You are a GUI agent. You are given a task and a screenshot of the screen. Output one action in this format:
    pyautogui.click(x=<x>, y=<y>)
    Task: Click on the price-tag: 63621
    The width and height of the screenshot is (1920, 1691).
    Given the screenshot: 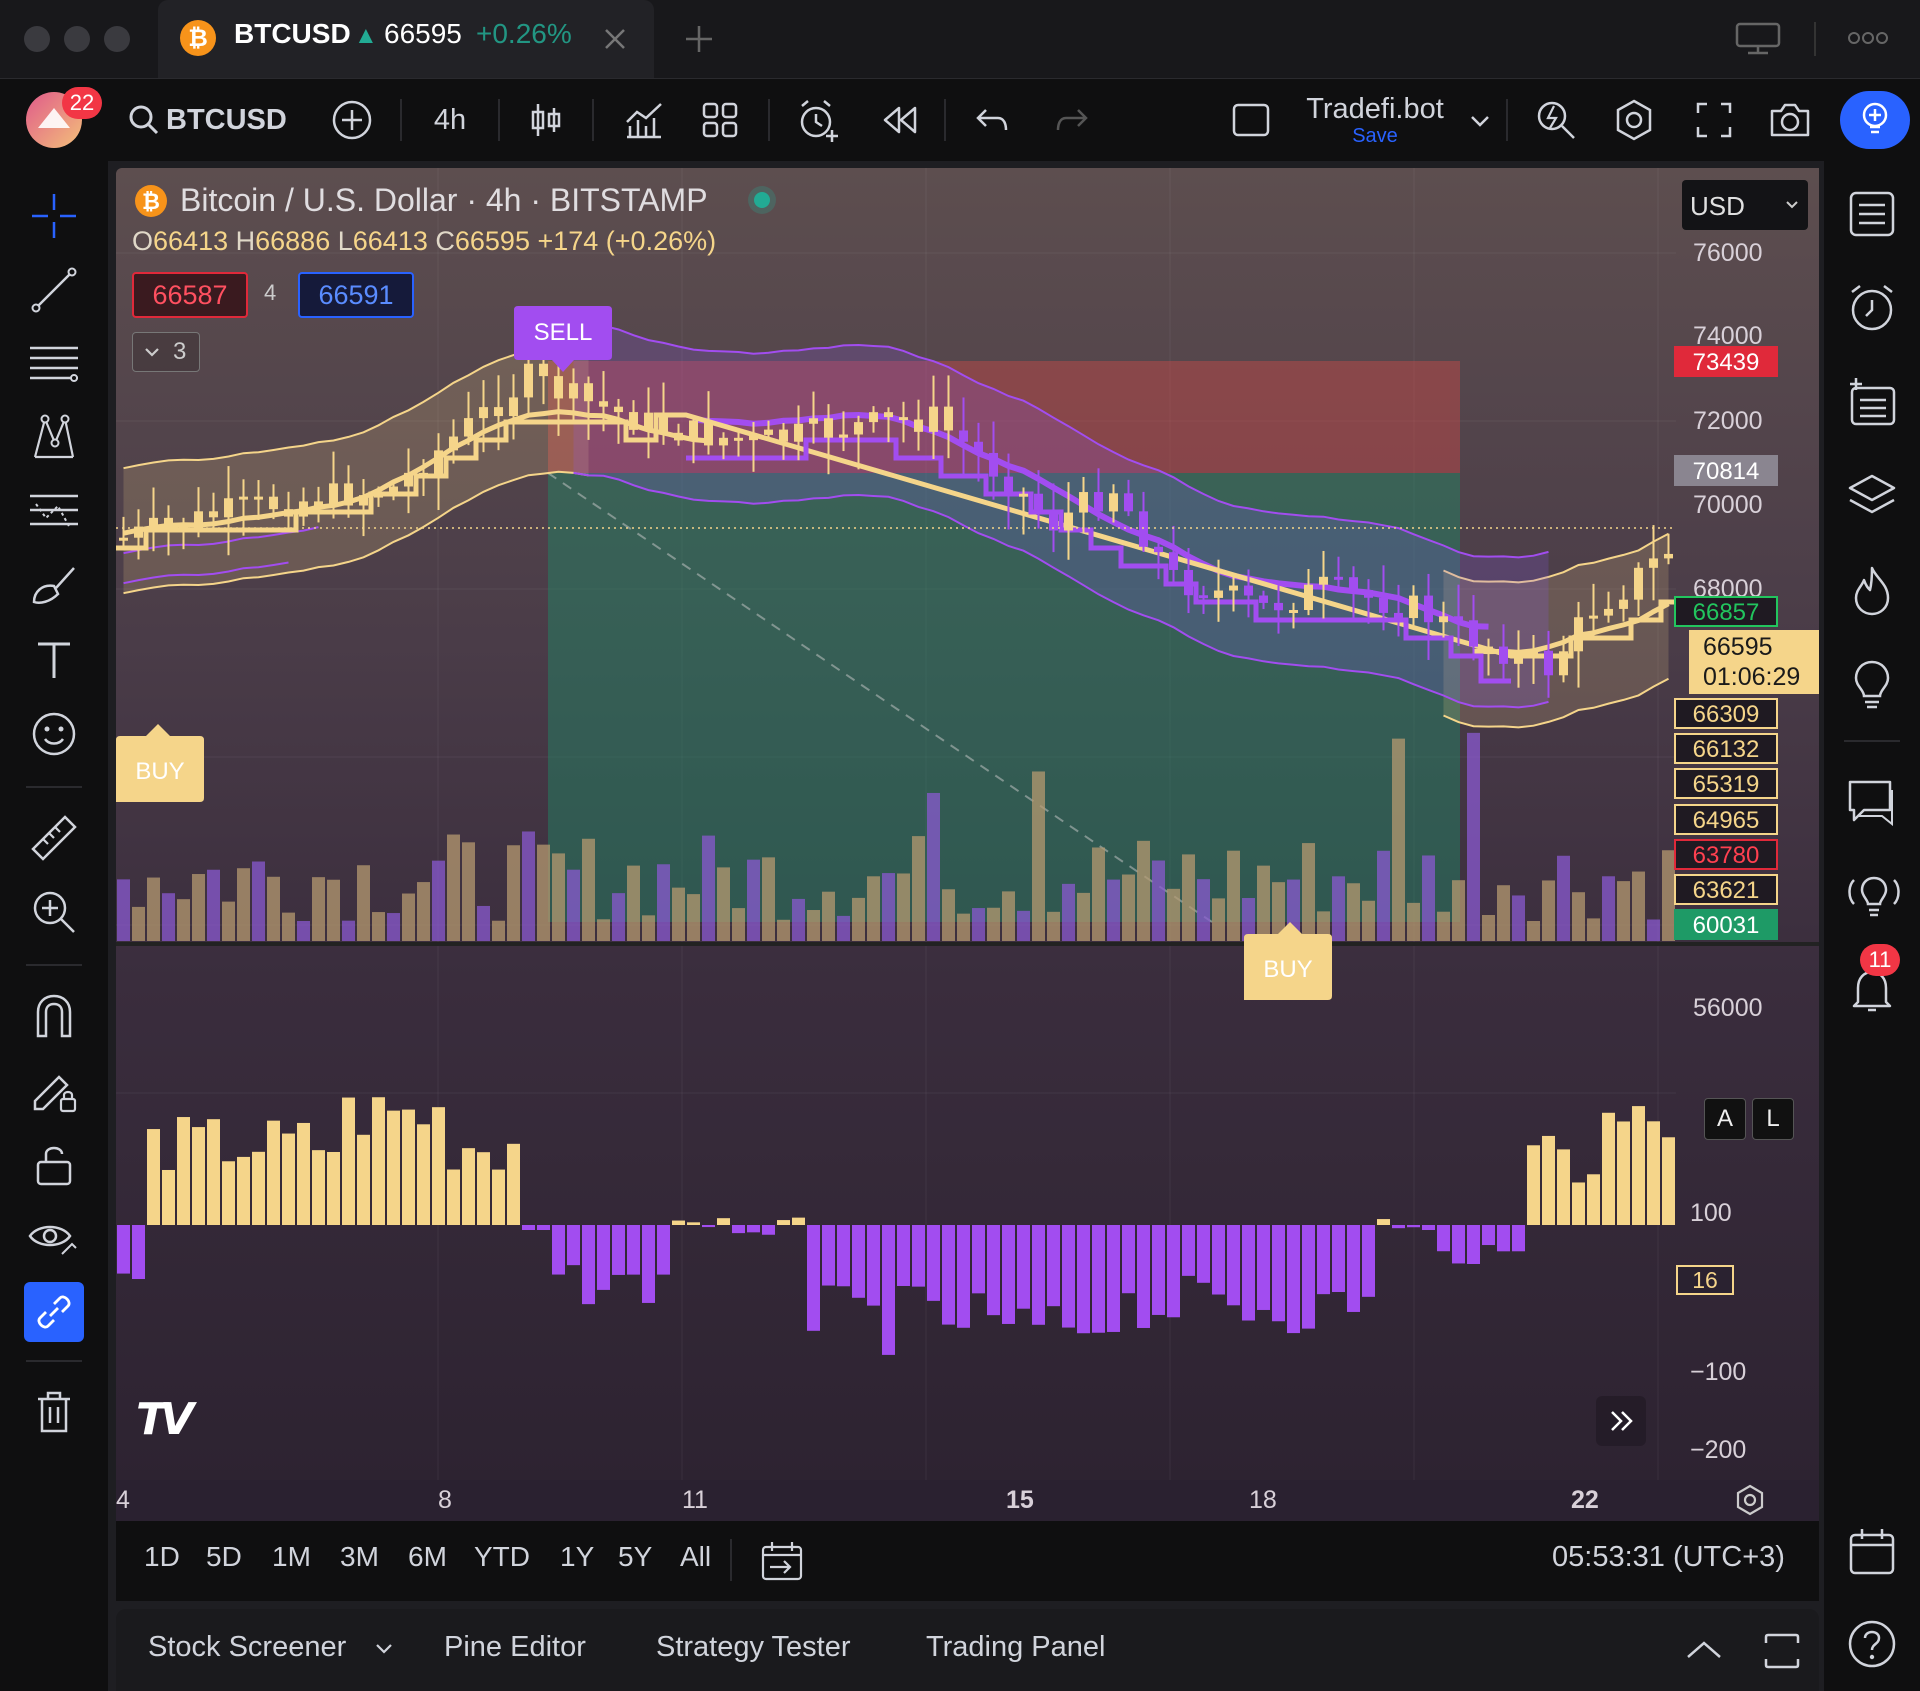 What is the action you would take?
    pyautogui.click(x=1726, y=889)
    